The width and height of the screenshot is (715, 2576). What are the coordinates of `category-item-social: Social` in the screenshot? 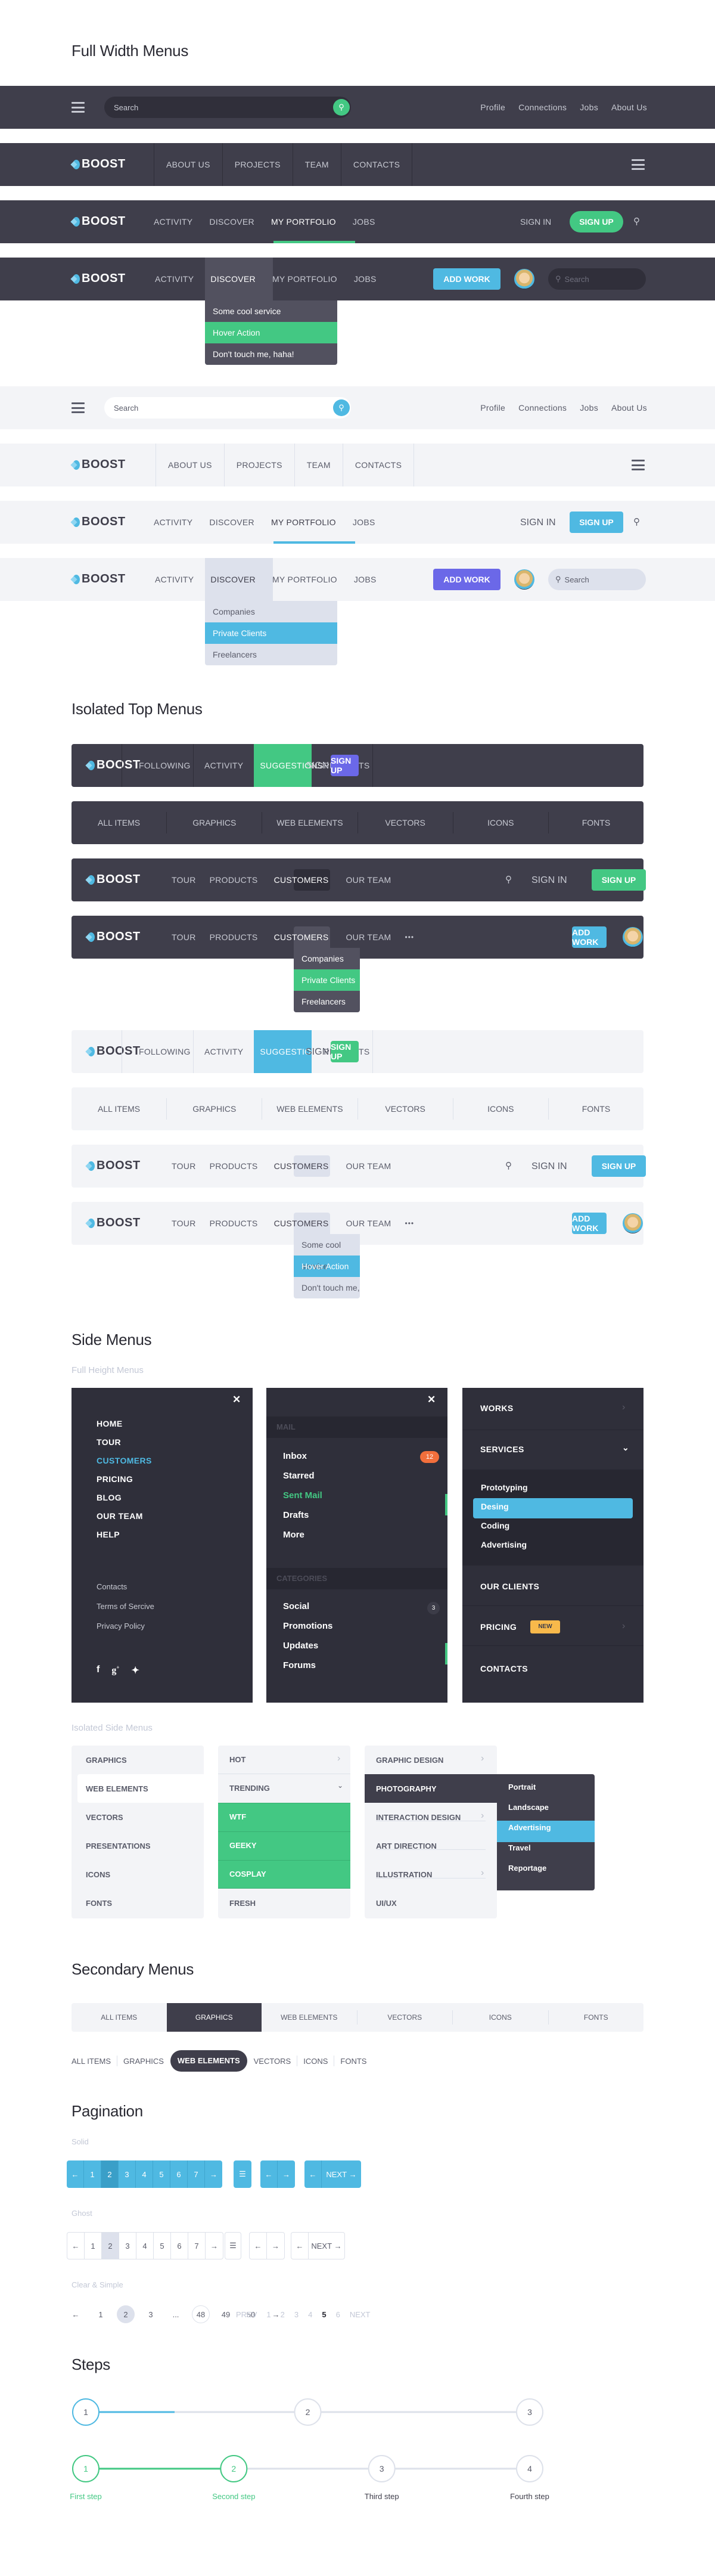 It's located at (307, 1606).